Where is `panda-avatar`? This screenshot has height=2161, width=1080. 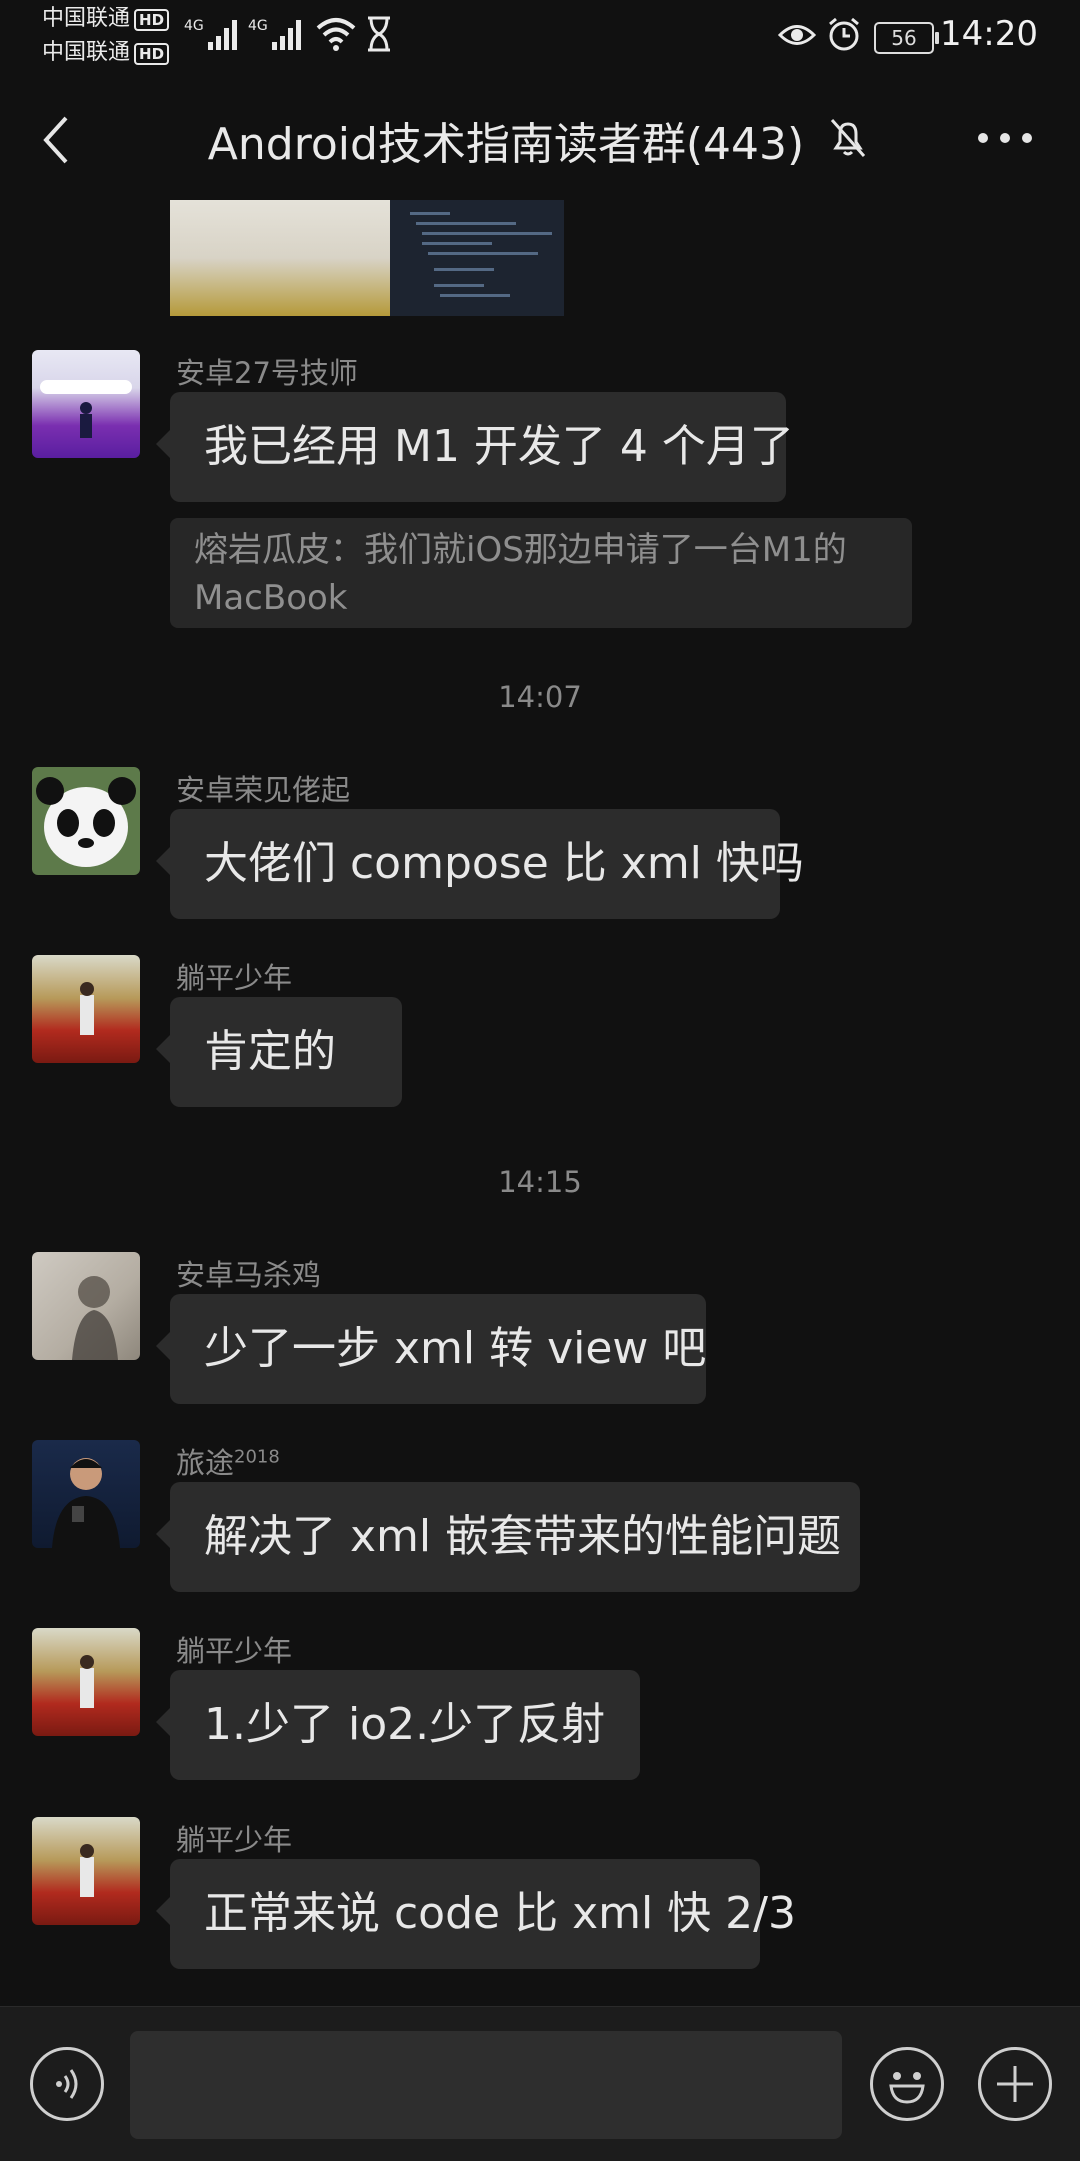
panda-avatar is located at coordinates (86, 822).